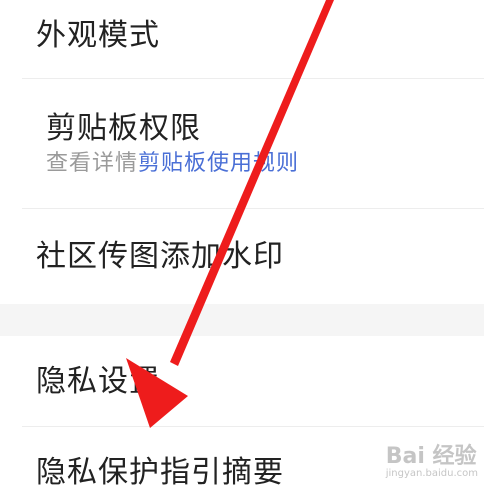 The width and height of the screenshot is (484, 491). I want to click on baidu-watermark: Bai 经验 jingyan.baidu.com, so click(432, 458).